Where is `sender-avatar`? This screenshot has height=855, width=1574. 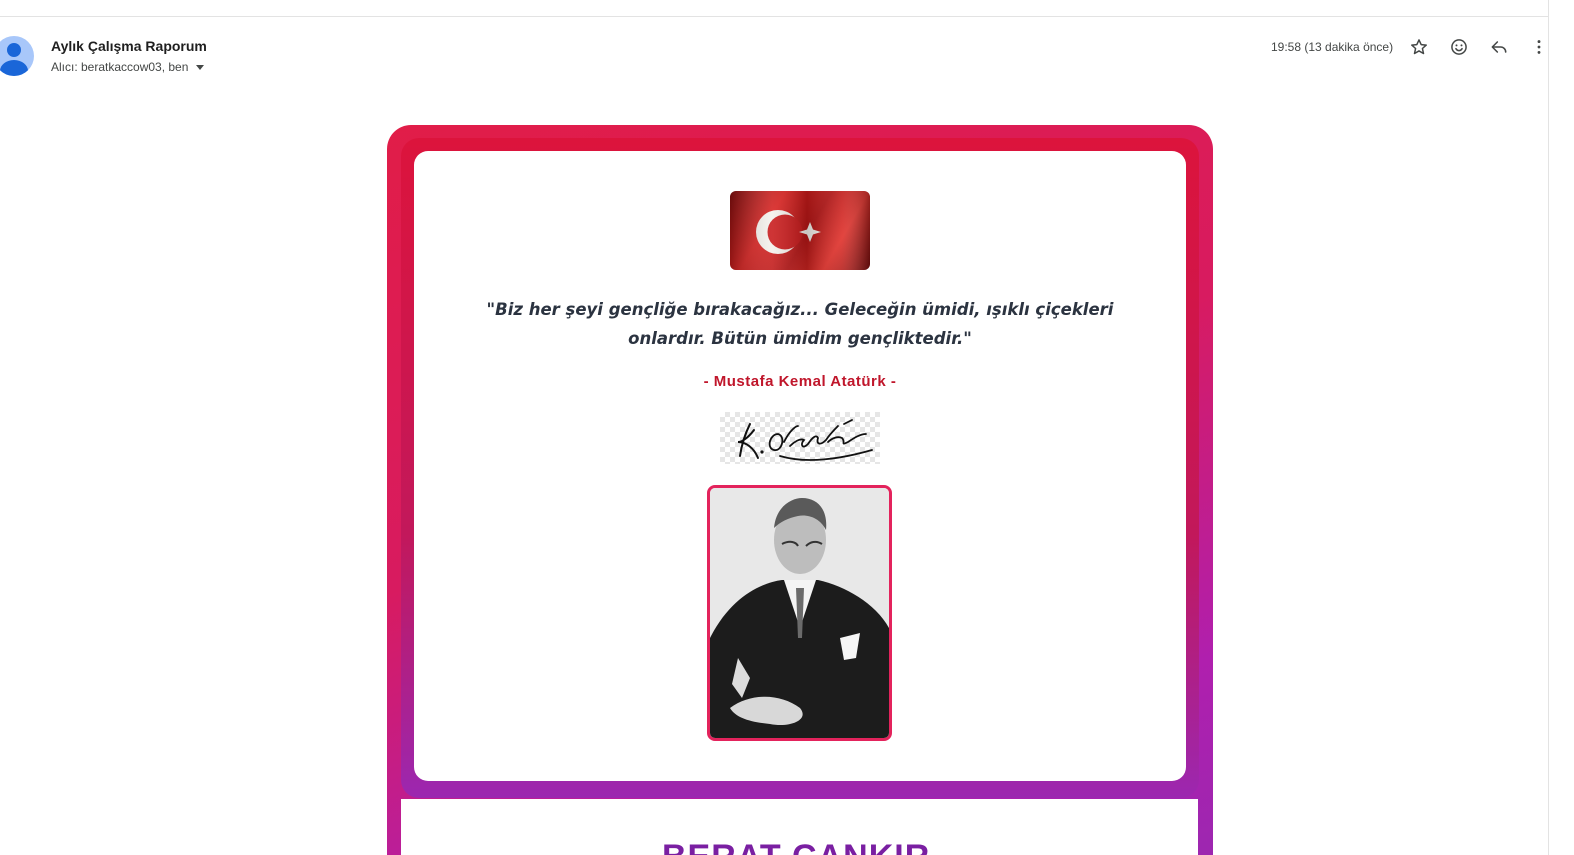
sender-avatar is located at coordinates (17, 56).